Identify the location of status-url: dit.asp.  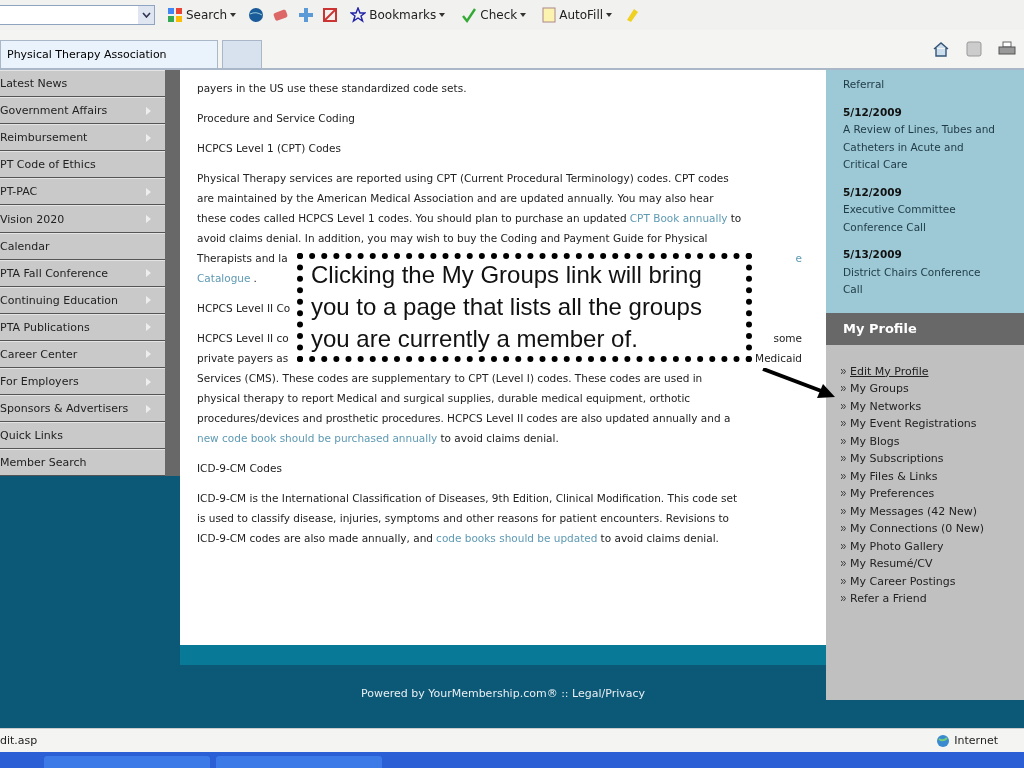
(19, 740).